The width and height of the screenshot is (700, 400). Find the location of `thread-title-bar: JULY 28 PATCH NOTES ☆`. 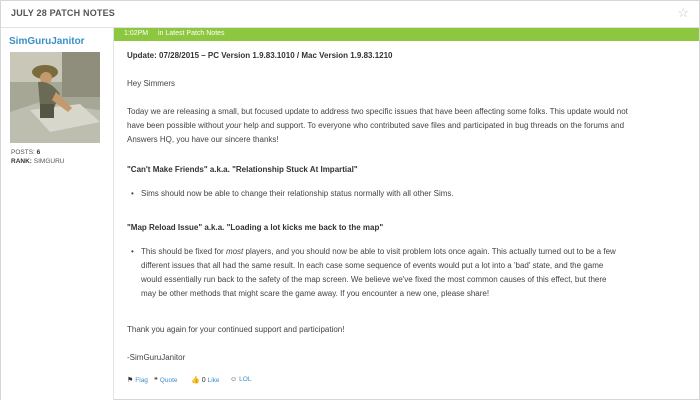

thread-title-bar: JULY 28 PATCH NOTES ☆ is located at coordinates (350, 14).